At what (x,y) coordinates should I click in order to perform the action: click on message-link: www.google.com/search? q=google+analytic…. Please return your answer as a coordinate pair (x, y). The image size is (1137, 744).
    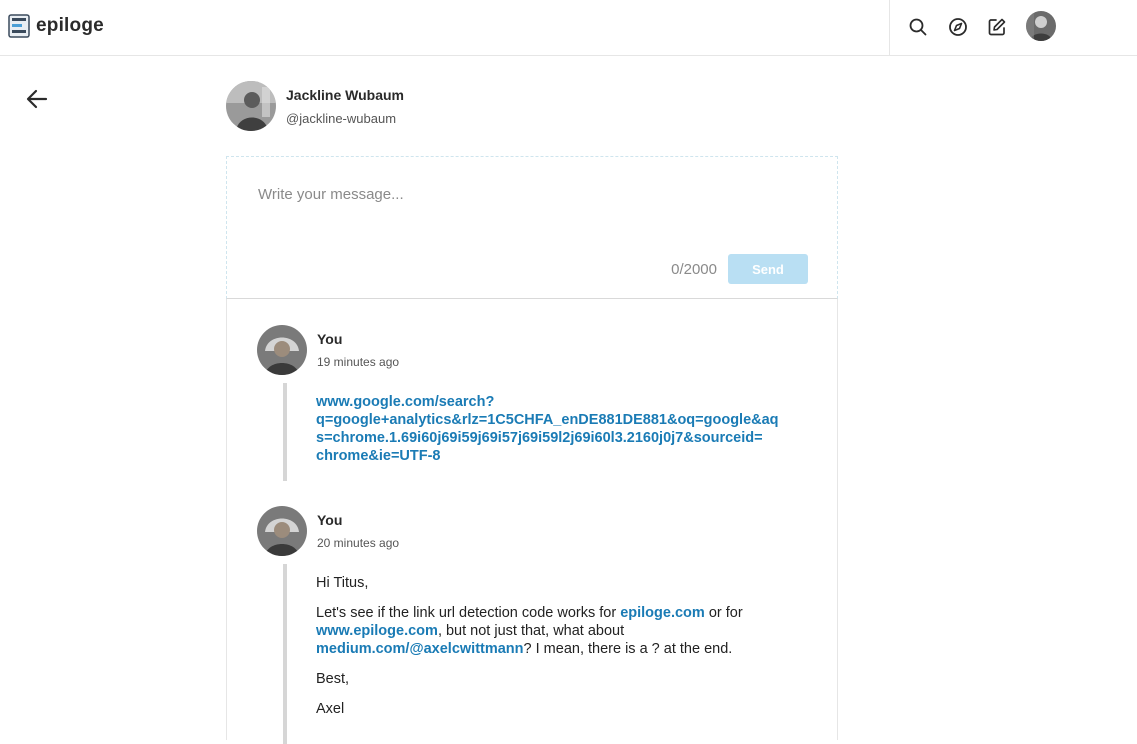
    Looking at the image, I should click on (547, 429).